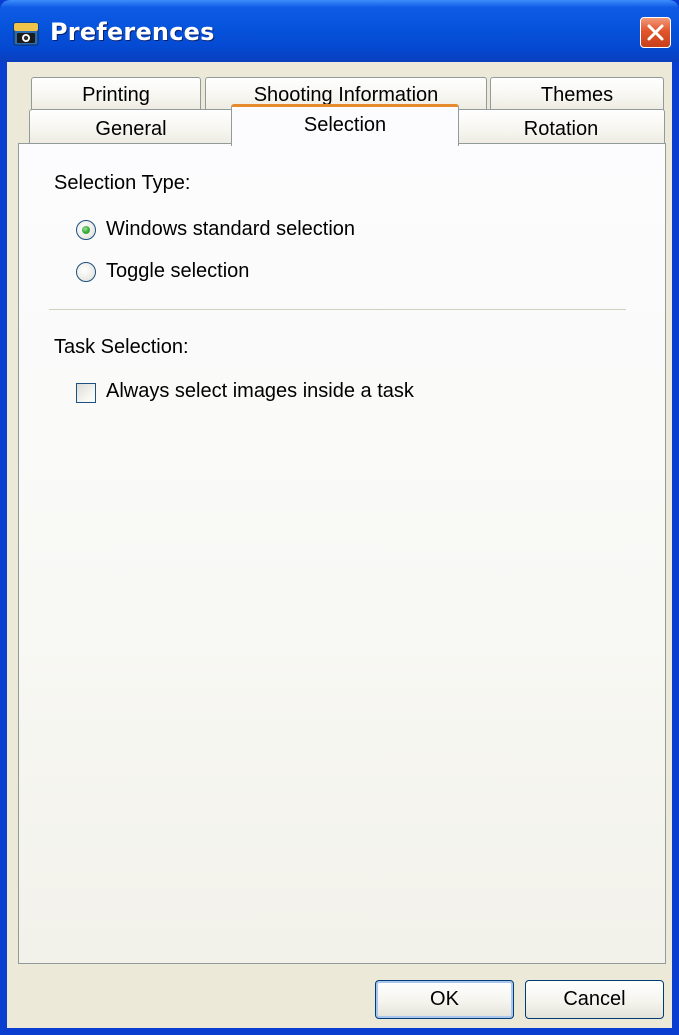 Image resolution: width=679 pixels, height=1035 pixels. Describe the element at coordinates (594, 999) in the screenshot. I see `cancel-button: Cancel` at that location.